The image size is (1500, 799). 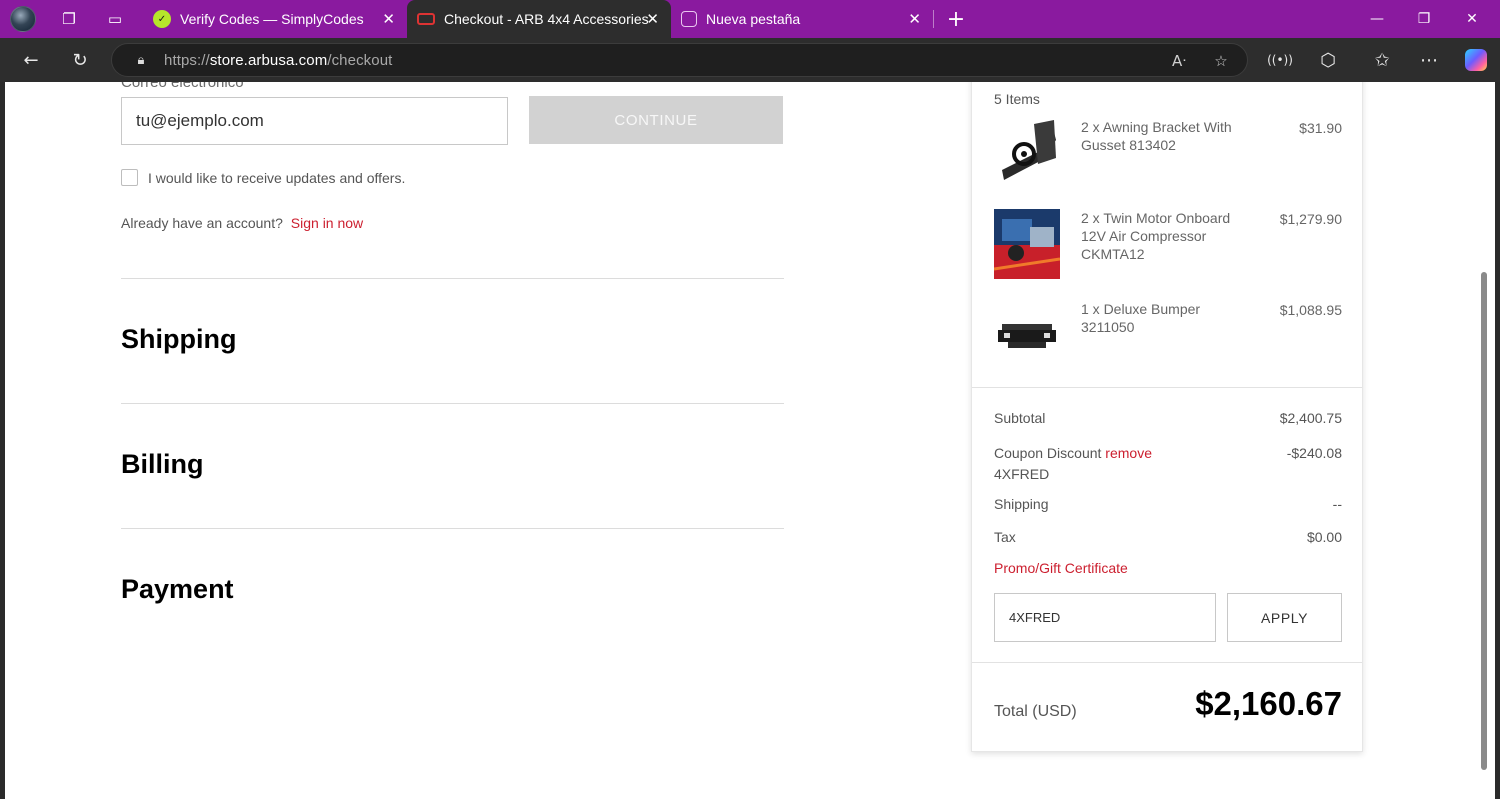 I want to click on minimize-icon: —, so click(x=1377, y=19).